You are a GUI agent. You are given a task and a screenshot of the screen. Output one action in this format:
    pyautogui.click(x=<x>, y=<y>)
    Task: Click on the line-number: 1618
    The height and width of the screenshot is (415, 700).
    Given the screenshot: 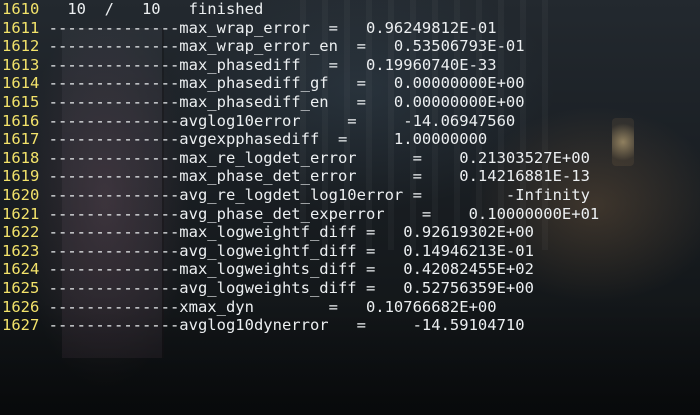 What is the action you would take?
    pyautogui.click(x=21, y=157)
    